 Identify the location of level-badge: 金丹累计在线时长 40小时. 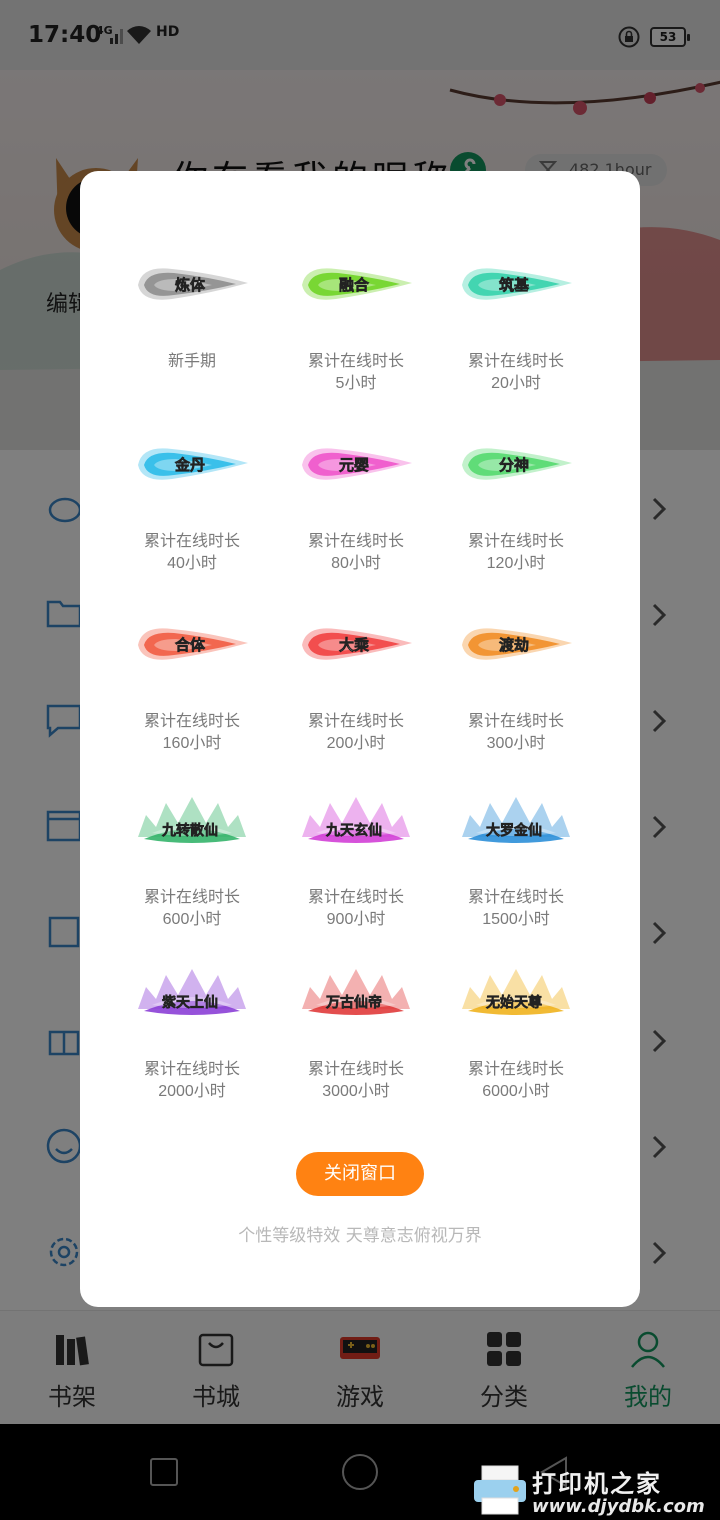
(192, 517).